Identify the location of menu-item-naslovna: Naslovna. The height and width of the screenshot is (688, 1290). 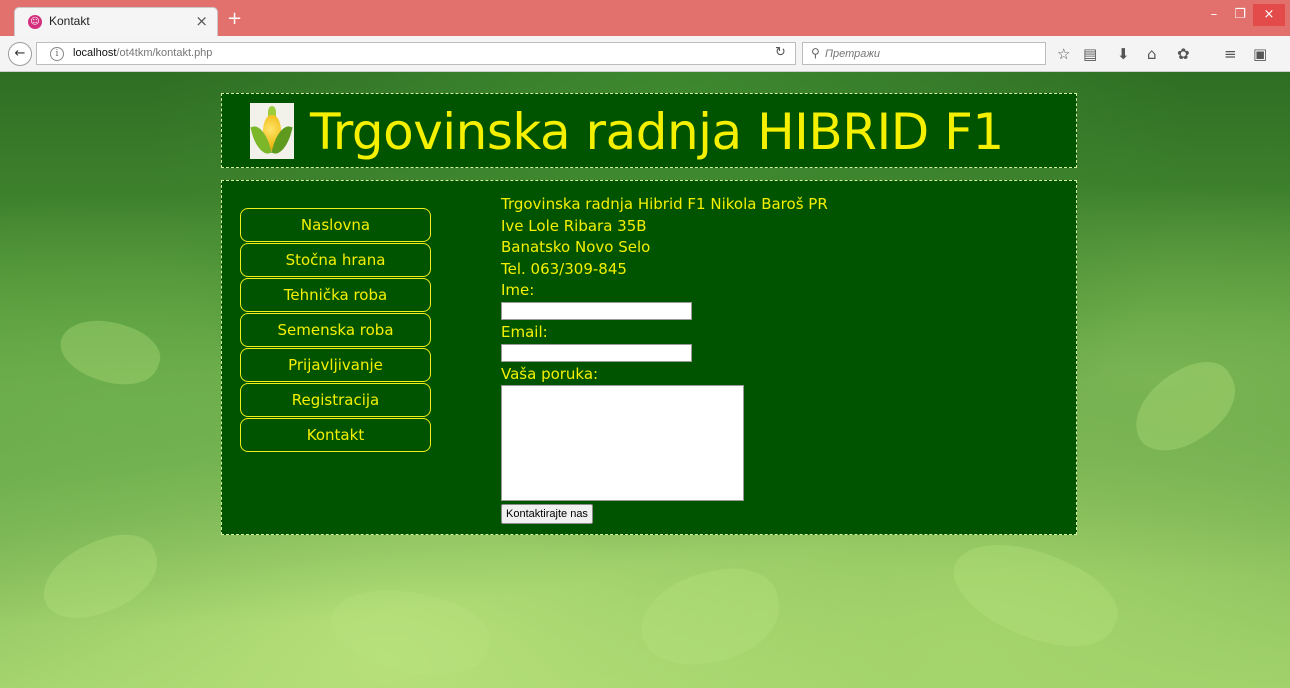
(335, 225).